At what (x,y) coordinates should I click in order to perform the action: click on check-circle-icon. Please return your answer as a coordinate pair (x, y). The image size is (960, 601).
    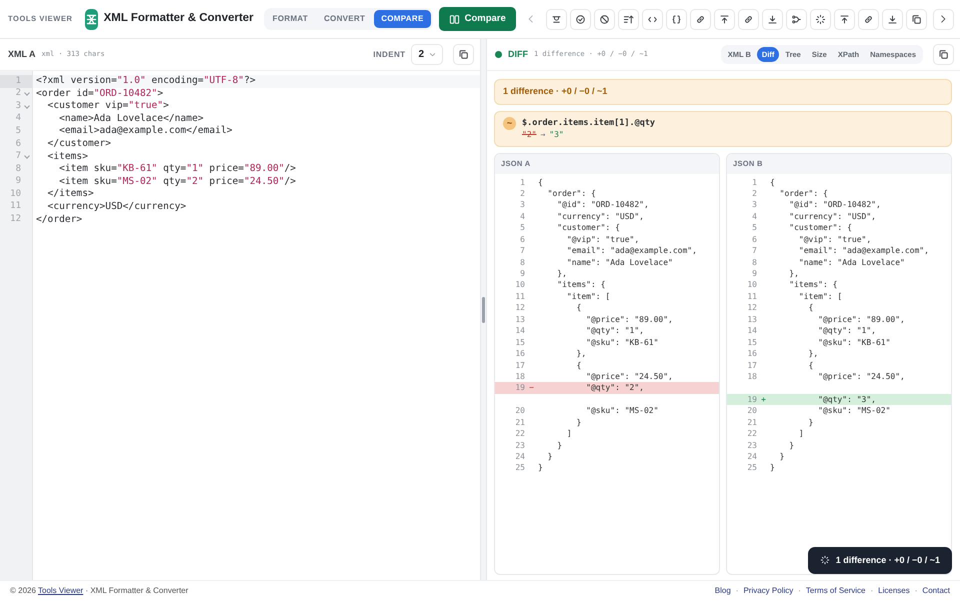
    Looking at the image, I should click on (580, 19).